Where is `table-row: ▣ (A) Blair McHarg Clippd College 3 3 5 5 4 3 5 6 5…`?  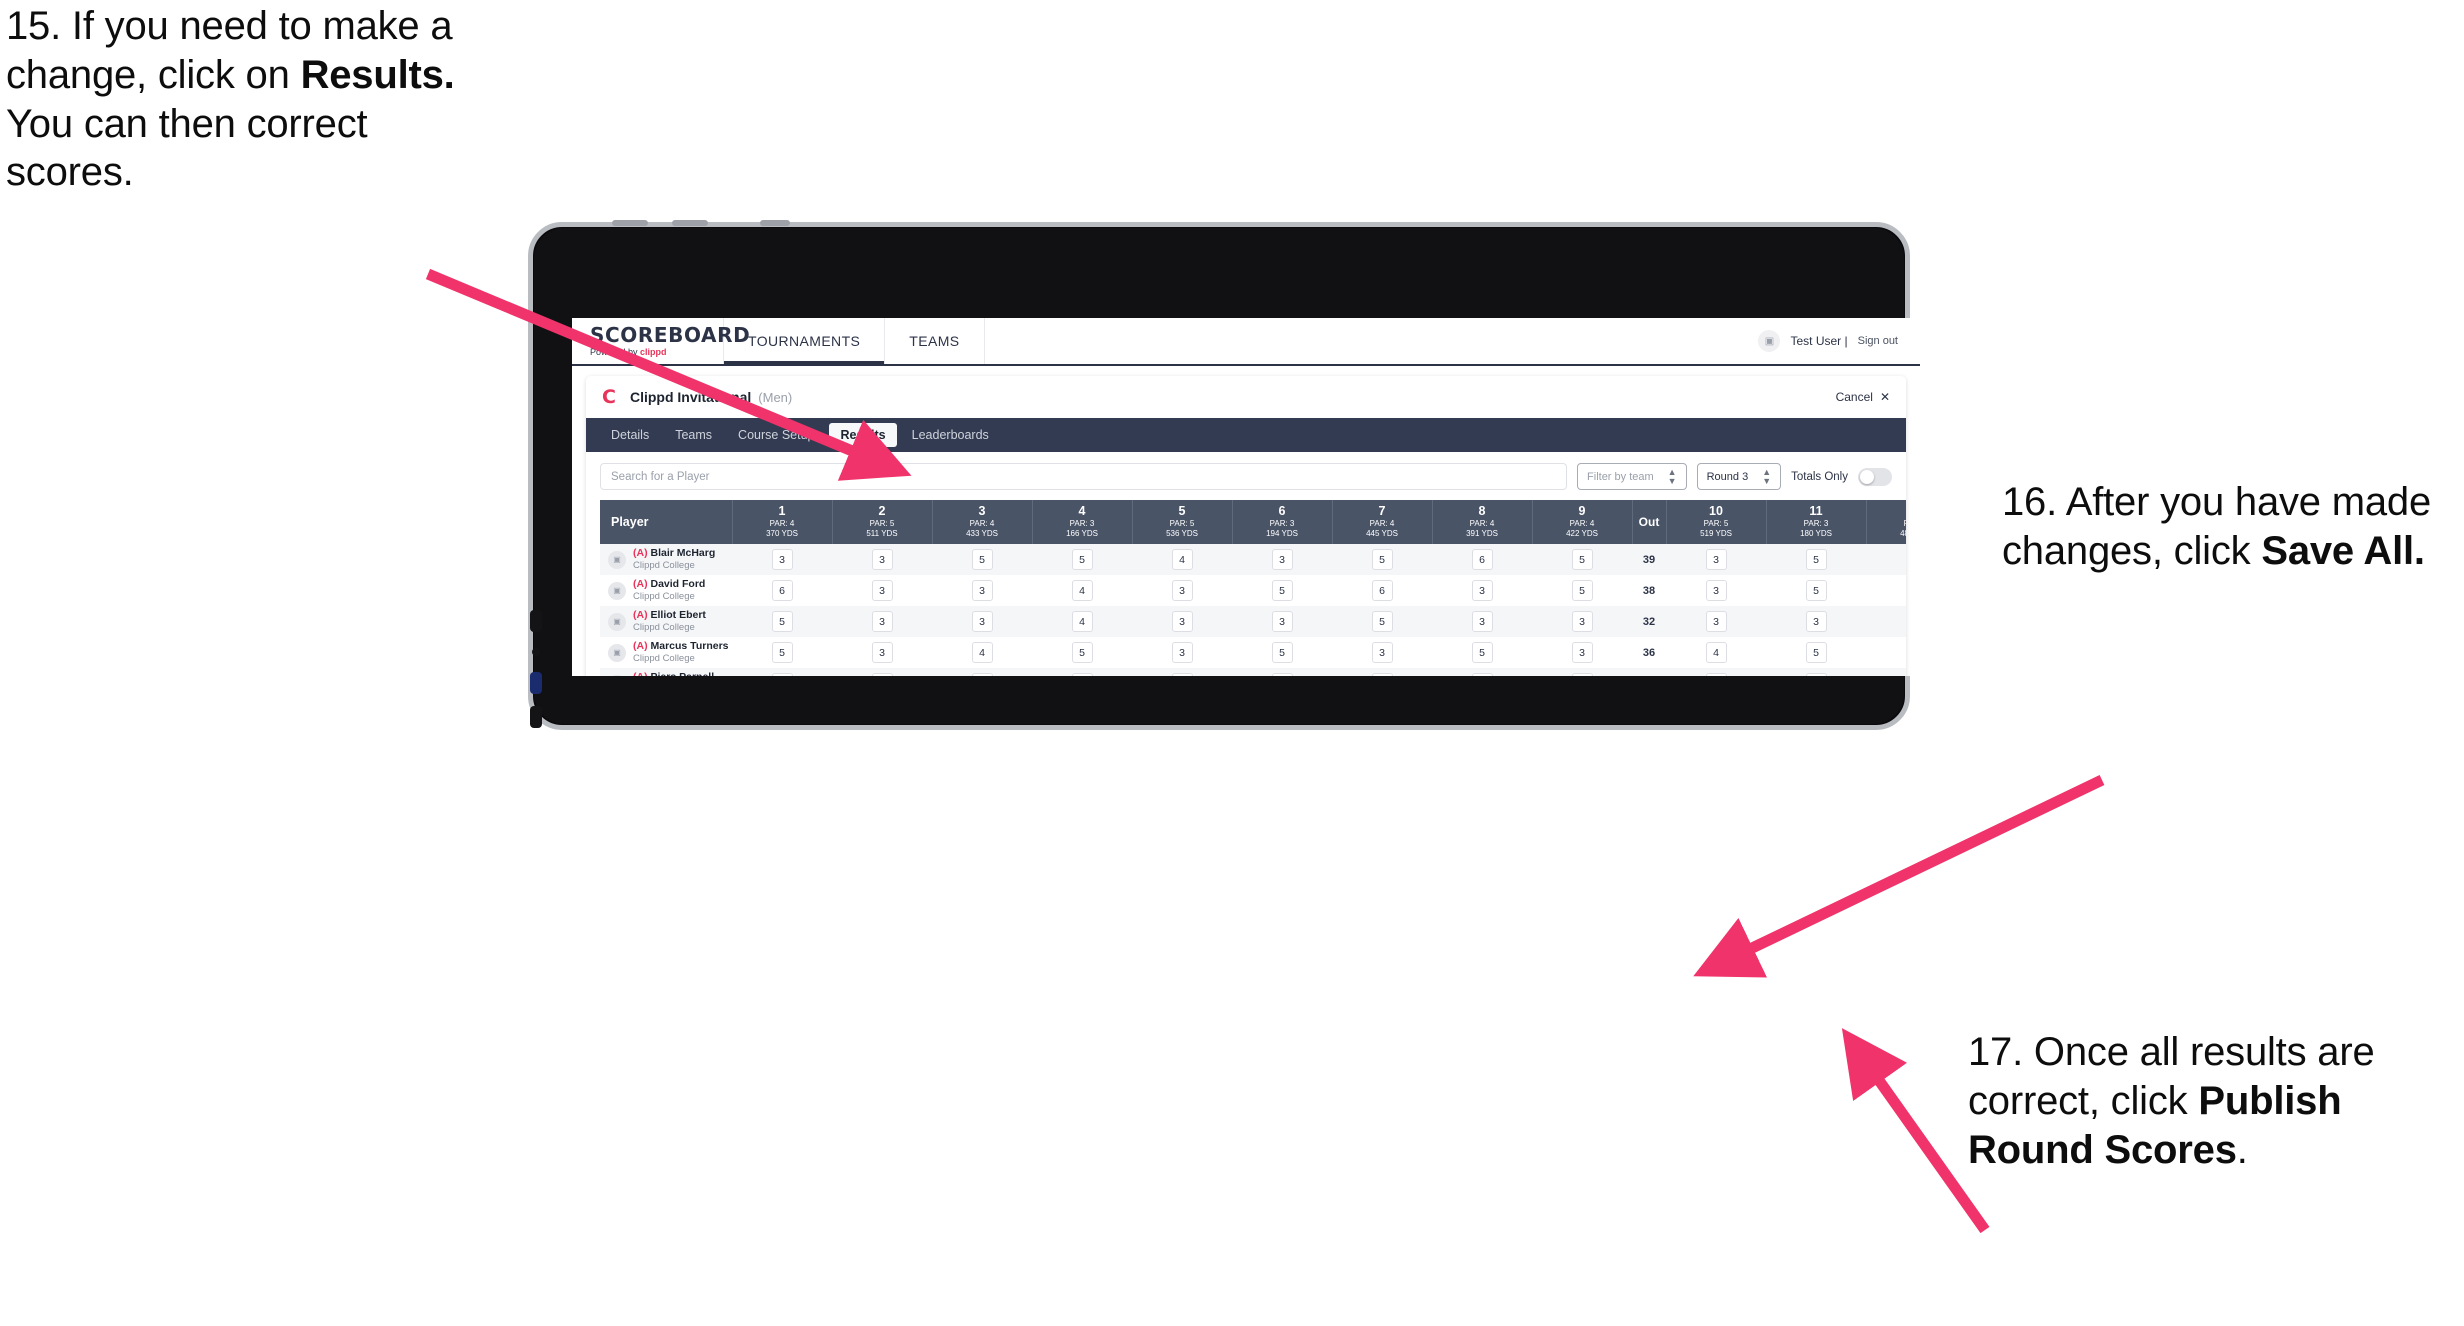 table-row: ▣ (A) Blair McHarg Clippd College 3 3 5 5 4 3 5 6 5… is located at coordinates (1253, 559).